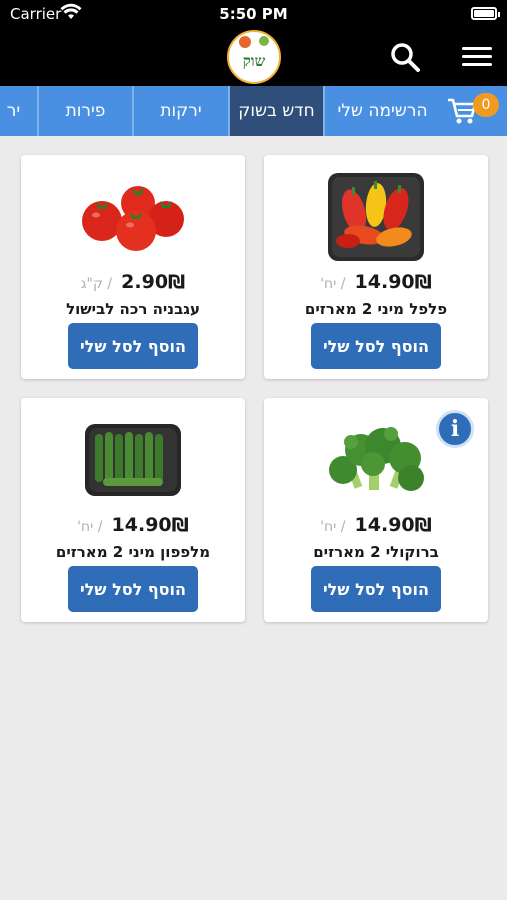  What do you see at coordinates (264, 41) in the screenshot?
I see `green-fruit-icon` at bounding box center [264, 41].